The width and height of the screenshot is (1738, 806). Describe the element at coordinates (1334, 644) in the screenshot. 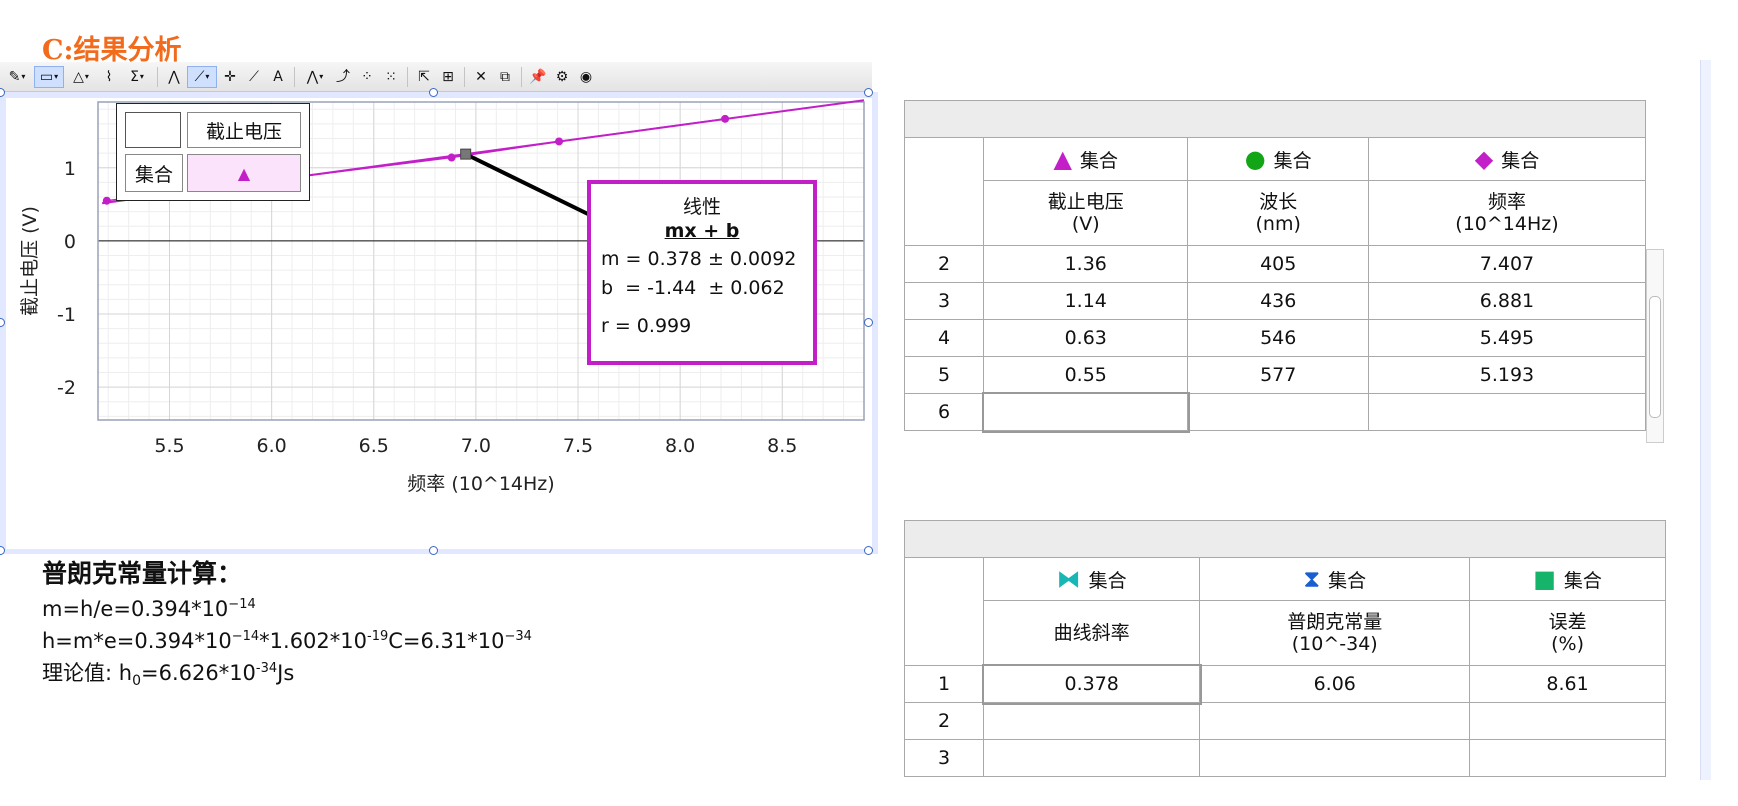

I see `column-unit: (10^-34)` at that location.